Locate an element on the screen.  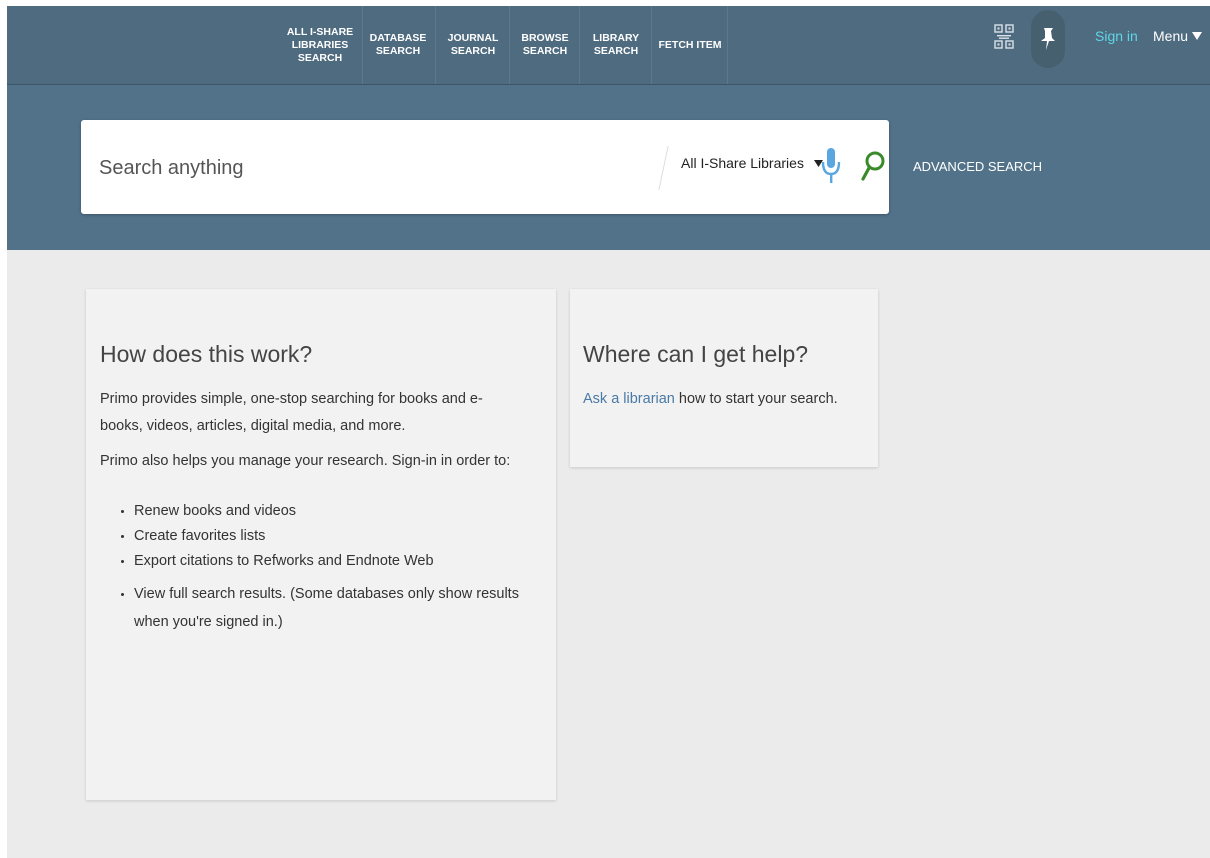
nav-divider is located at coordinates (727, 45).